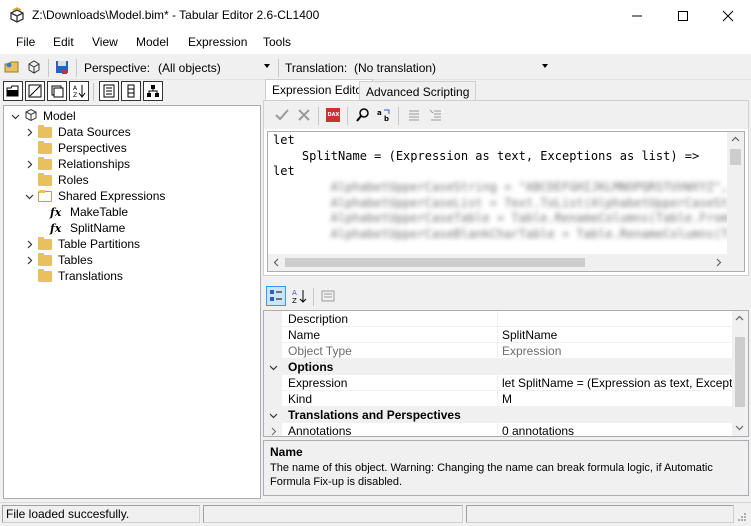 The height and width of the screenshot is (526, 751). What do you see at coordinates (282, 115) in the screenshot?
I see `accept-icon` at bounding box center [282, 115].